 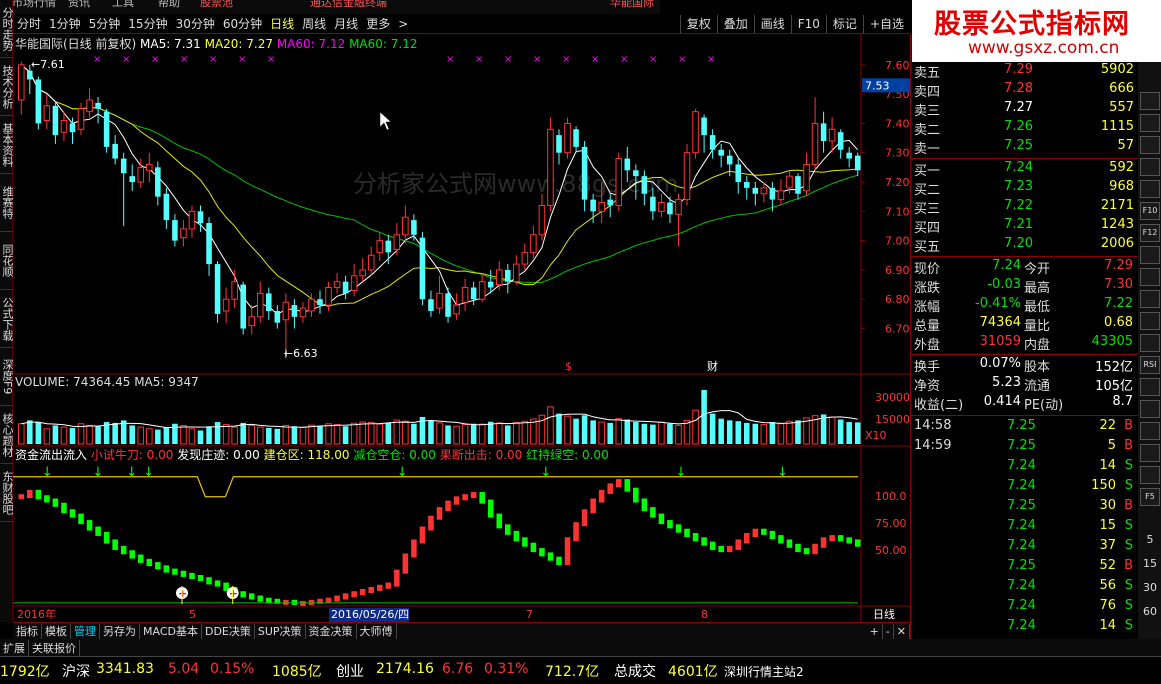 What do you see at coordinates (1024, 147) in the screenshot?
I see `ask-row: 卖一 7.25 57` at bounding box center [1024, 147].